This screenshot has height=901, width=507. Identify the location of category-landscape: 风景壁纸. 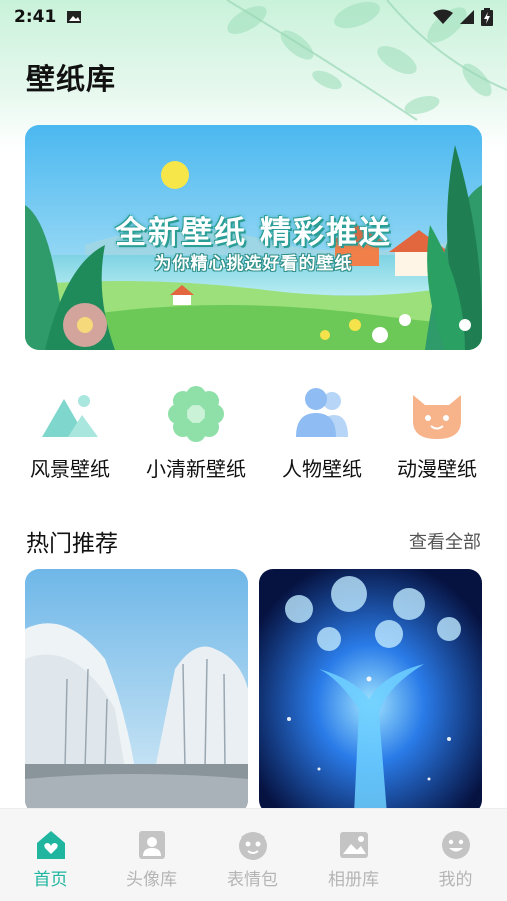
(70, 433).